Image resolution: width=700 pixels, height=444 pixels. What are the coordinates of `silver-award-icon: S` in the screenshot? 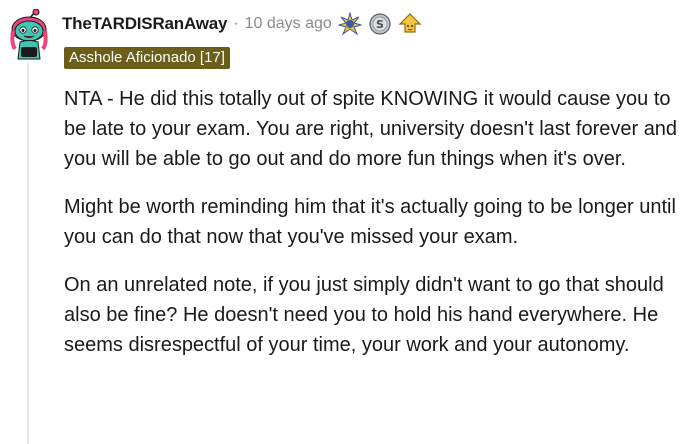 It's located at (380, 24).